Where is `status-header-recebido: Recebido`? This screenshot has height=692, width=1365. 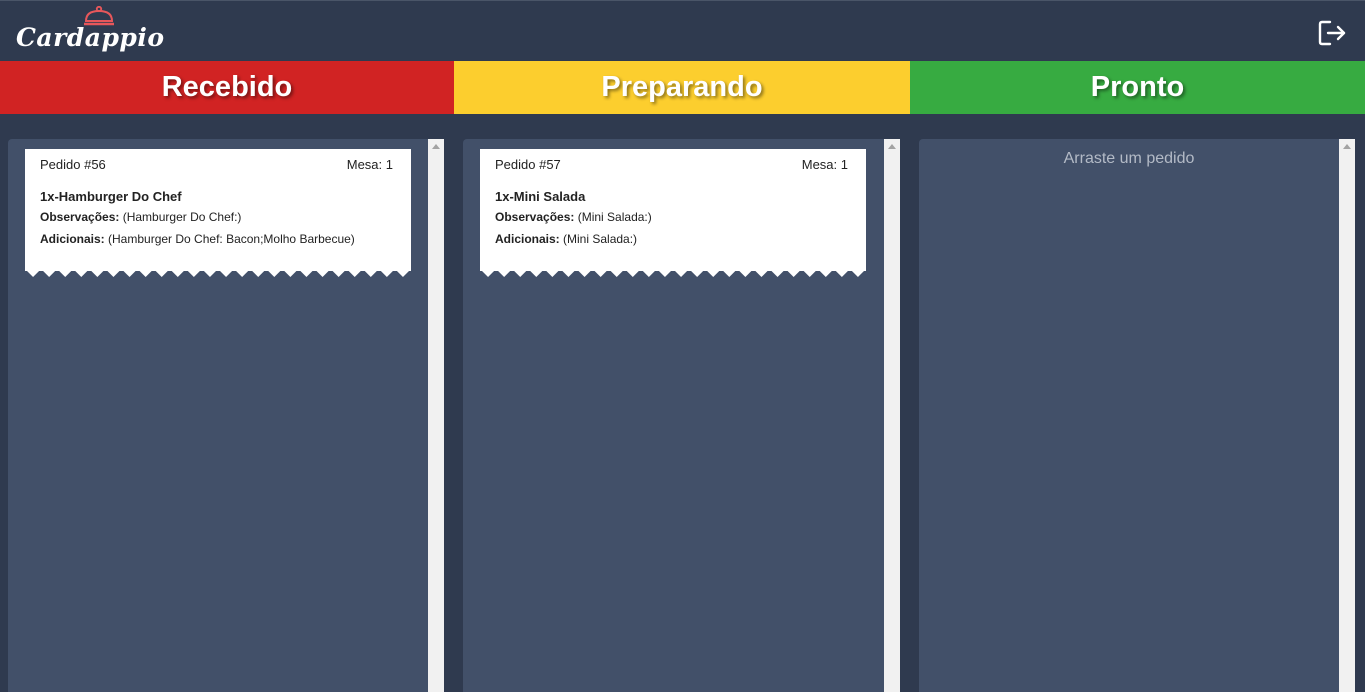
status-header-recebido: Recebido is located at coordinates (227, 87).